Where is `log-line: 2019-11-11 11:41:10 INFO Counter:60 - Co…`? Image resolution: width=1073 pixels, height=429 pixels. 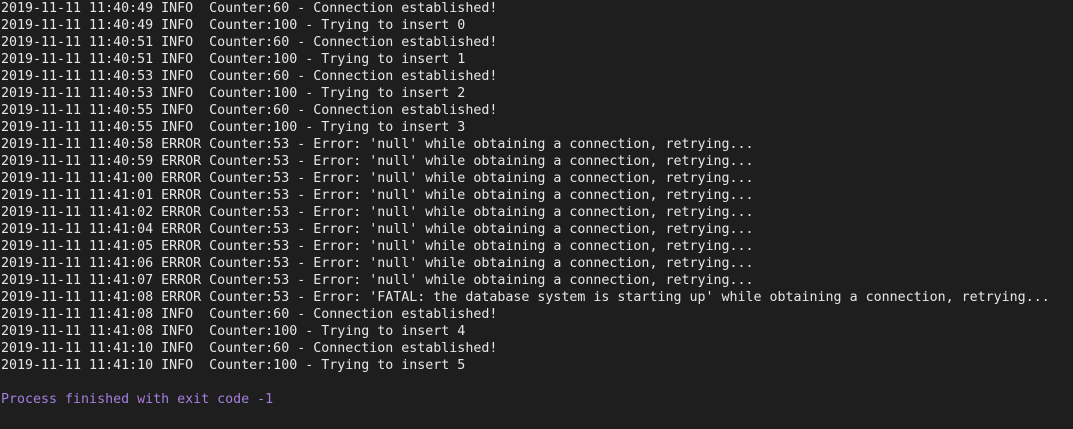 log-line: 2019-11-11 11:41:10 INFO Counter:60 - Co… is located at coordinates (249, 348).